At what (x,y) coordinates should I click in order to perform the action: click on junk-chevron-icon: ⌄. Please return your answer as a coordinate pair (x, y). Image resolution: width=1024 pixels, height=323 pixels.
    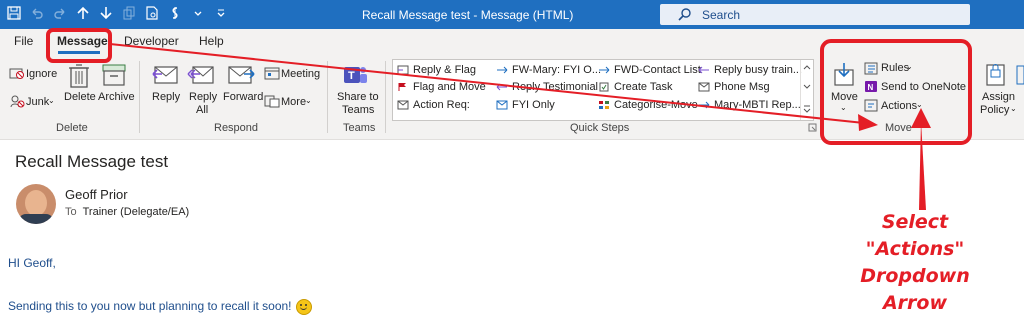
    Looking at the image, I should click on (51, 100).